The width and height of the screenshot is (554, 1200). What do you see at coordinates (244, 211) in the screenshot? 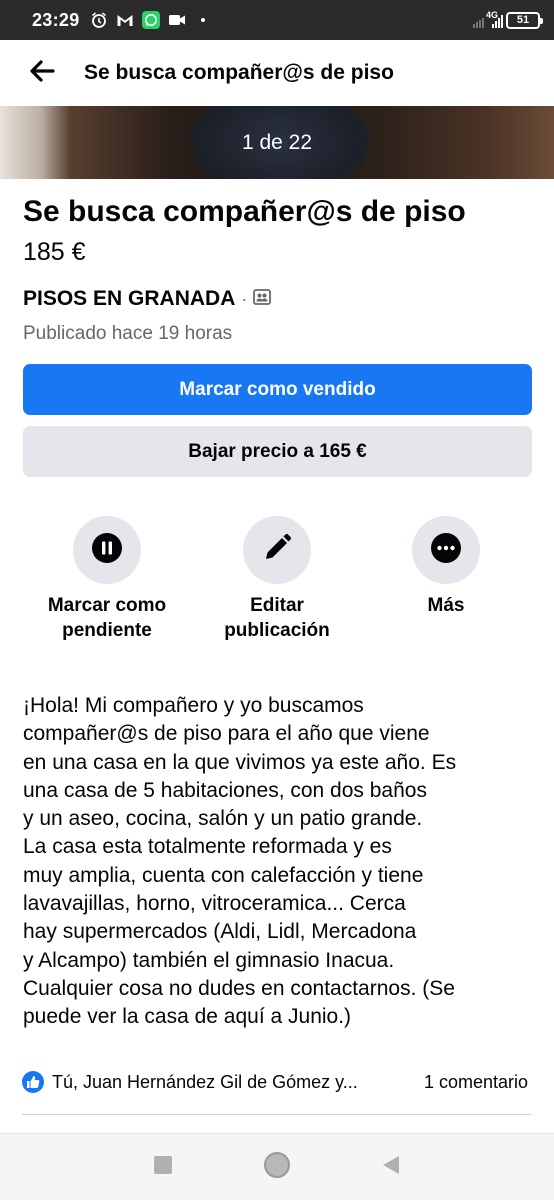
I see `listing-title: Se busca compañer@s de piso` at bounding box center [244, 211].